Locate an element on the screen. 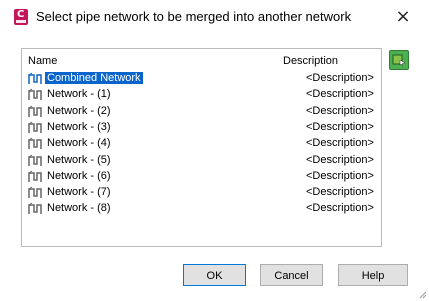  list-item: Network - (6) <Description> is located at coordinates (201, 177).